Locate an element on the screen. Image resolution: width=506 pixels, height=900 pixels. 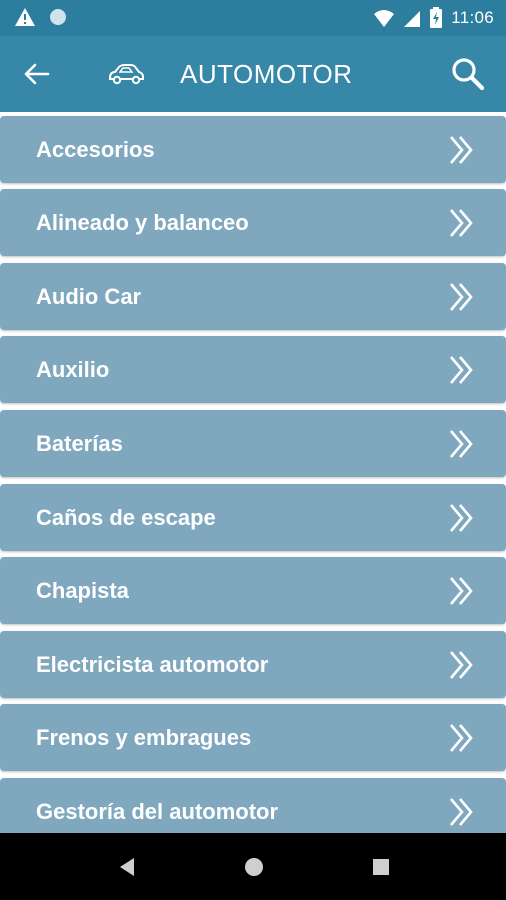
circle-icon is located at coordinates (58, 17).